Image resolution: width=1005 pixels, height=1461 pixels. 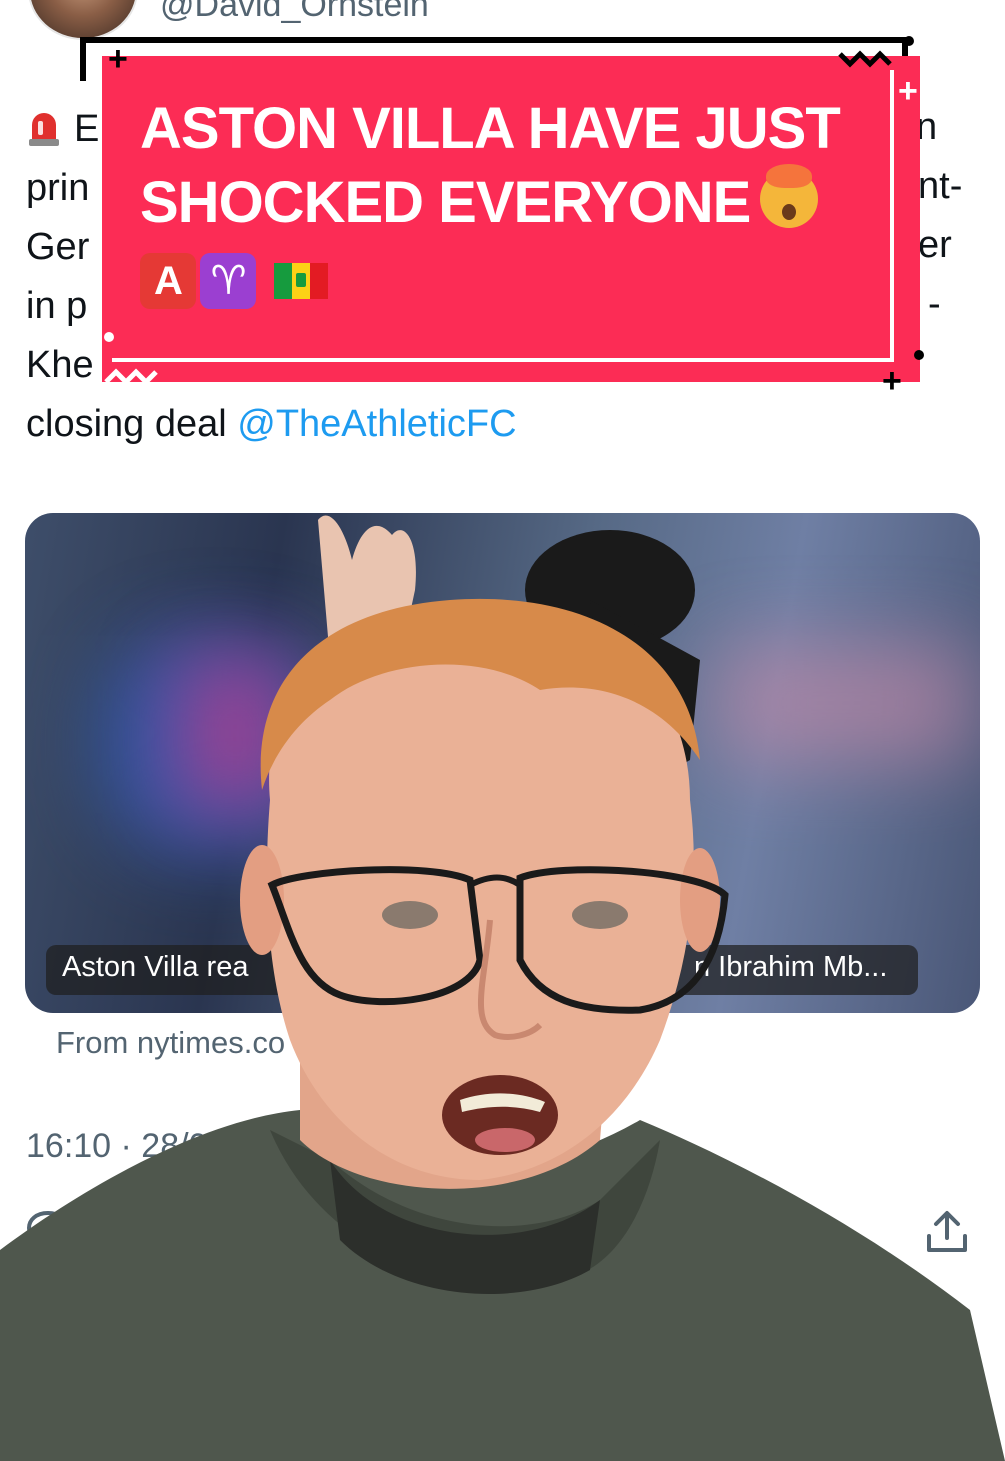 What do you see at coordinates (132, 424) in the screenshot?
I see `tweet-line-6-text: closing deal` at bounding box center [132, 424].